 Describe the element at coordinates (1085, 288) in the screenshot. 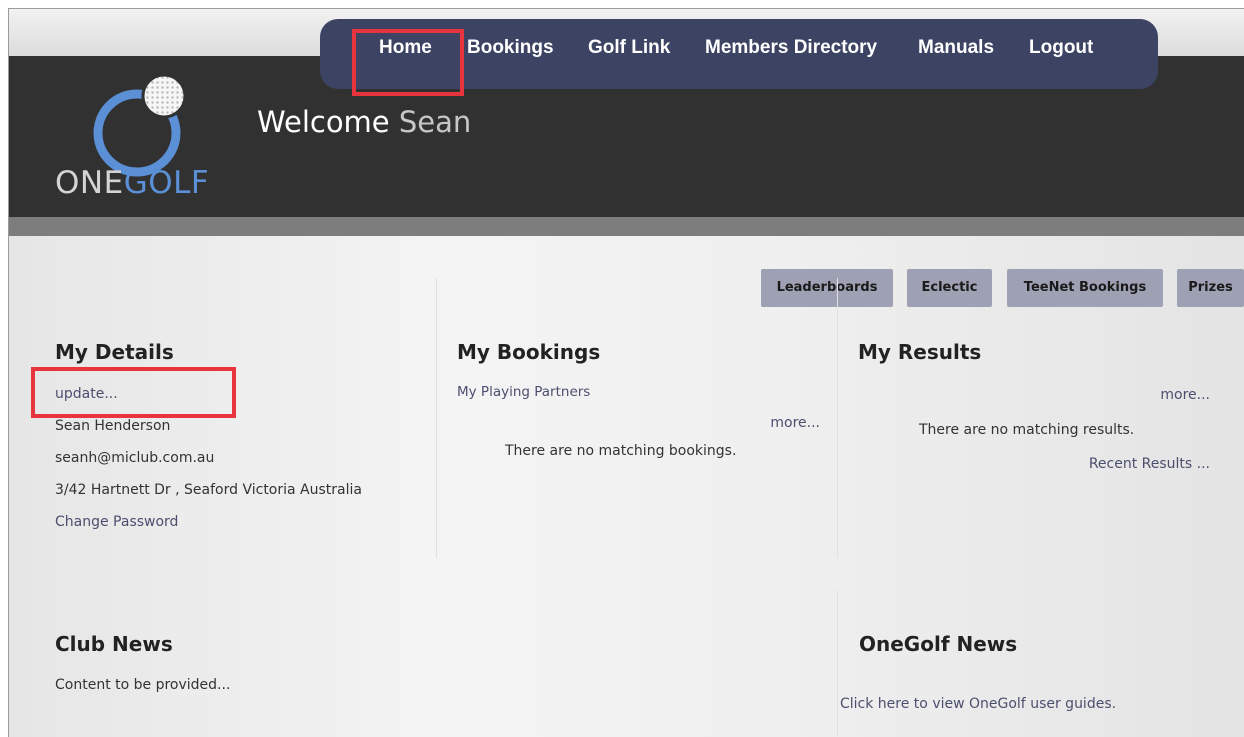

I see `teenet-bookings-button: TeeNet Bookings` at that location.